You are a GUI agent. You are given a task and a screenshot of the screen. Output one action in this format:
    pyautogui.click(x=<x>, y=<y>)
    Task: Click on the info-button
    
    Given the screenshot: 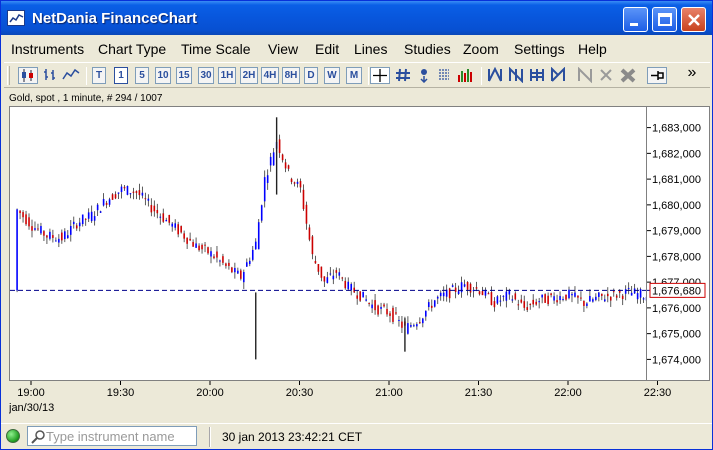 What is the action you would take?
    pyautogui.click(x=424, y=75)
    